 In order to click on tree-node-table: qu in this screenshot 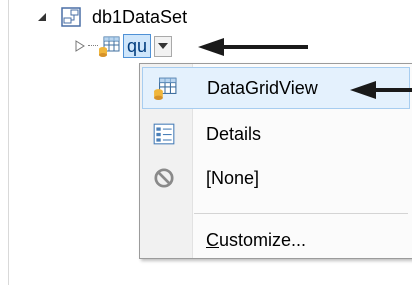, I will do `click(123, 46)`.